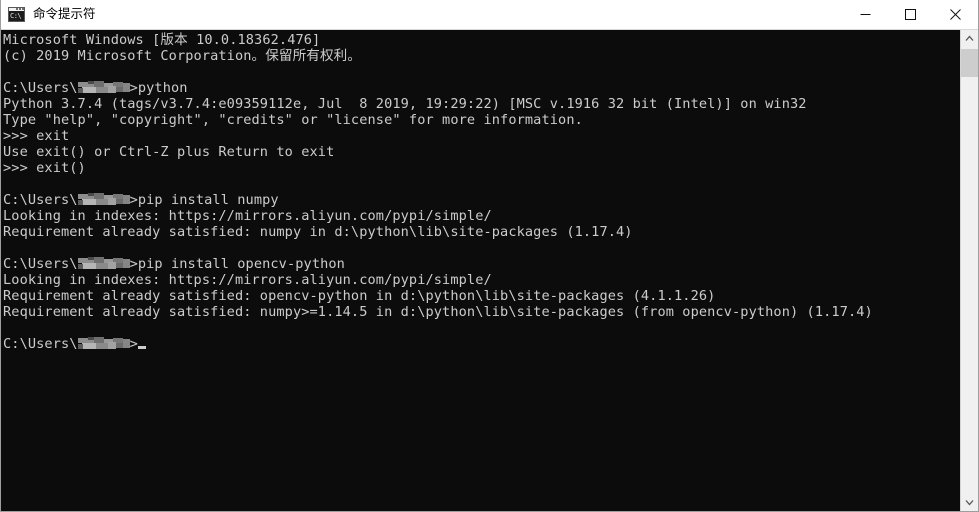 The image size is (979, 512). Describe the element at coordinates (182, 56) in the screenshot. I see `console-line: (c) 2019 Microsoft Corporation。保留所有权利。` at that location.